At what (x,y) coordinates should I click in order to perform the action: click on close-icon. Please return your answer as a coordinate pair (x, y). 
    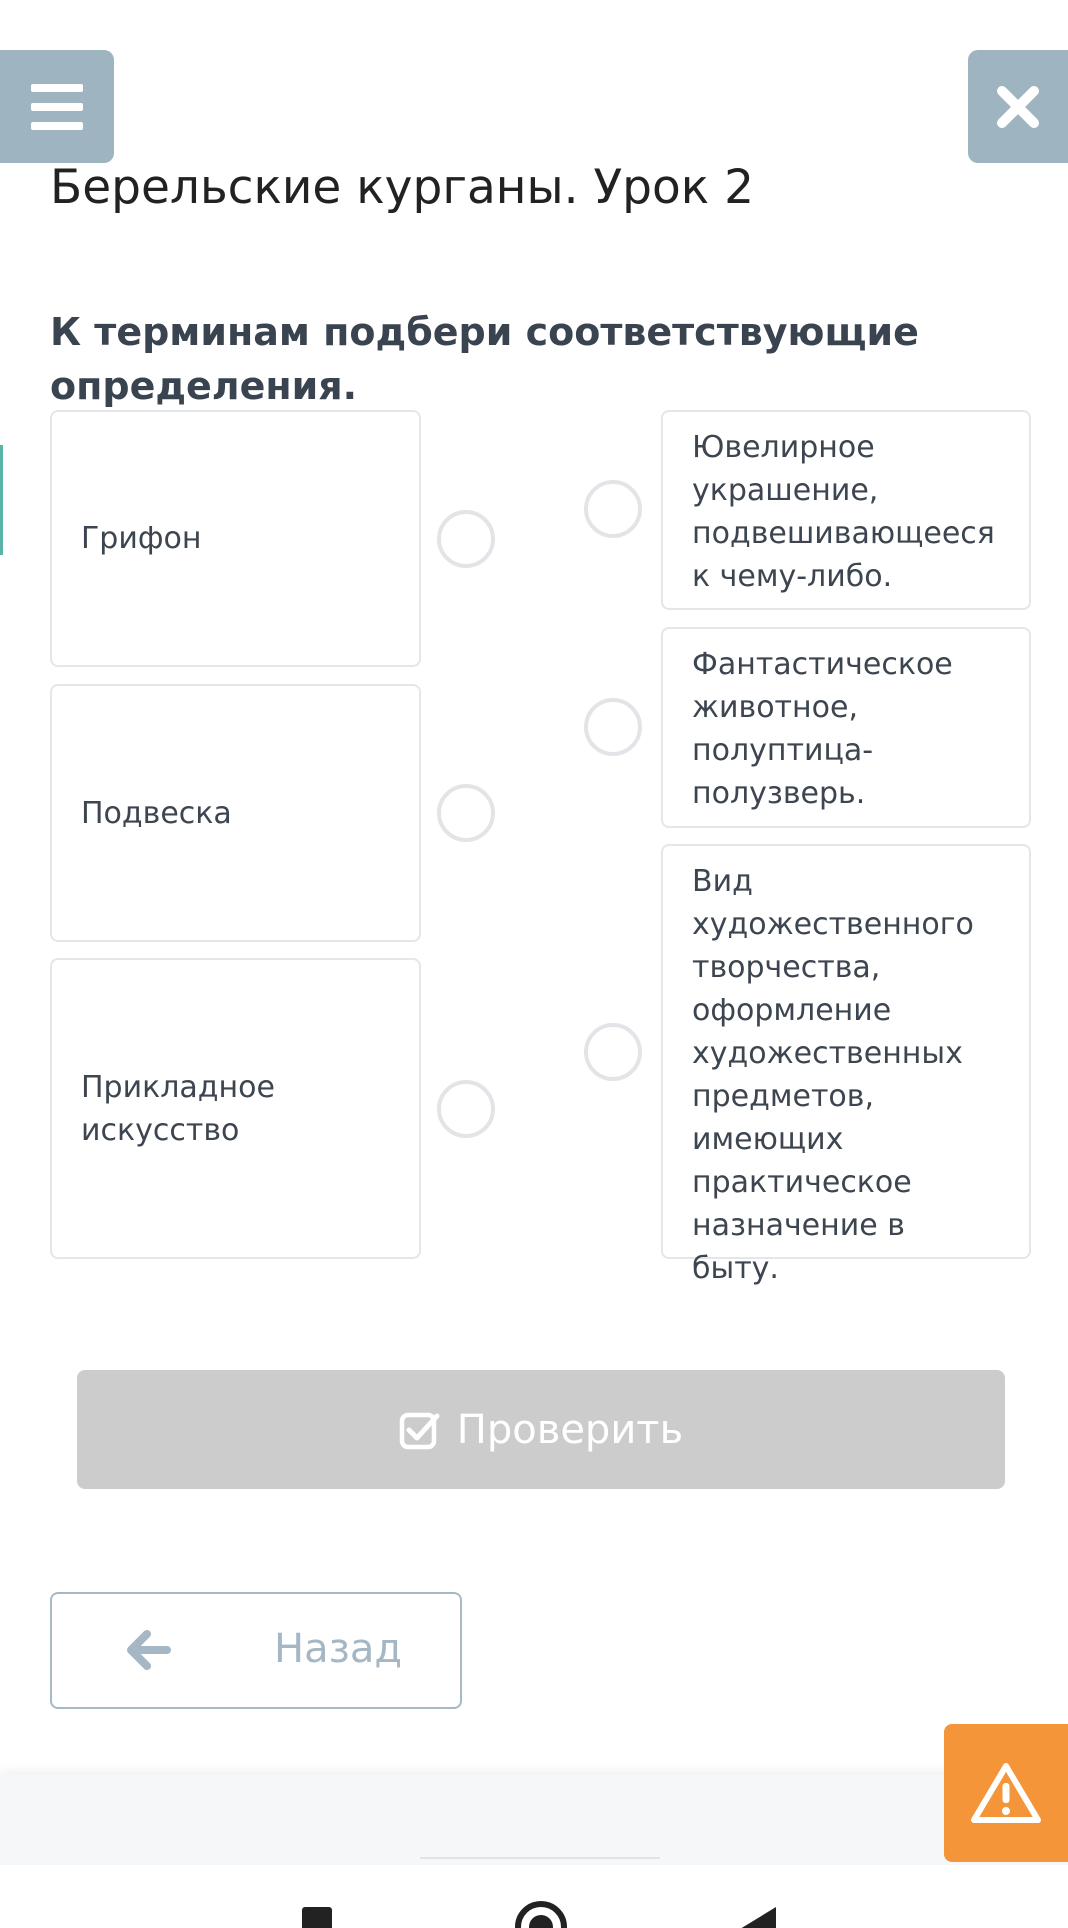
    Looking at the image, I should click on (1018, 106).